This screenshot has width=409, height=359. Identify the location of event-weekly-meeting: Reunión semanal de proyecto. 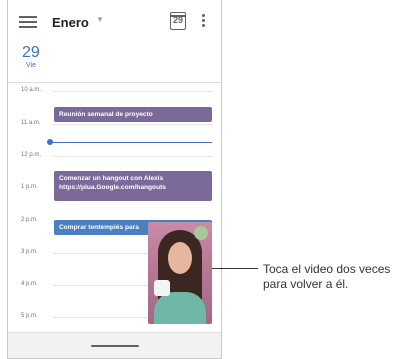
(133, 114).